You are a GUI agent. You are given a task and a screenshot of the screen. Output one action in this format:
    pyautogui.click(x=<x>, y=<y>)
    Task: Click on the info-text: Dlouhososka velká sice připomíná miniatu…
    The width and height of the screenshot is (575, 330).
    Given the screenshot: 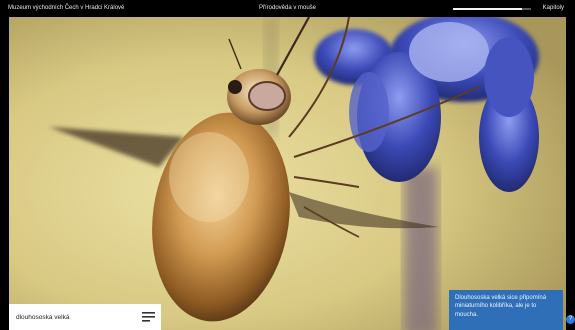 What is the action you would take?
    pyautogui.click(x=501, y=306)
    